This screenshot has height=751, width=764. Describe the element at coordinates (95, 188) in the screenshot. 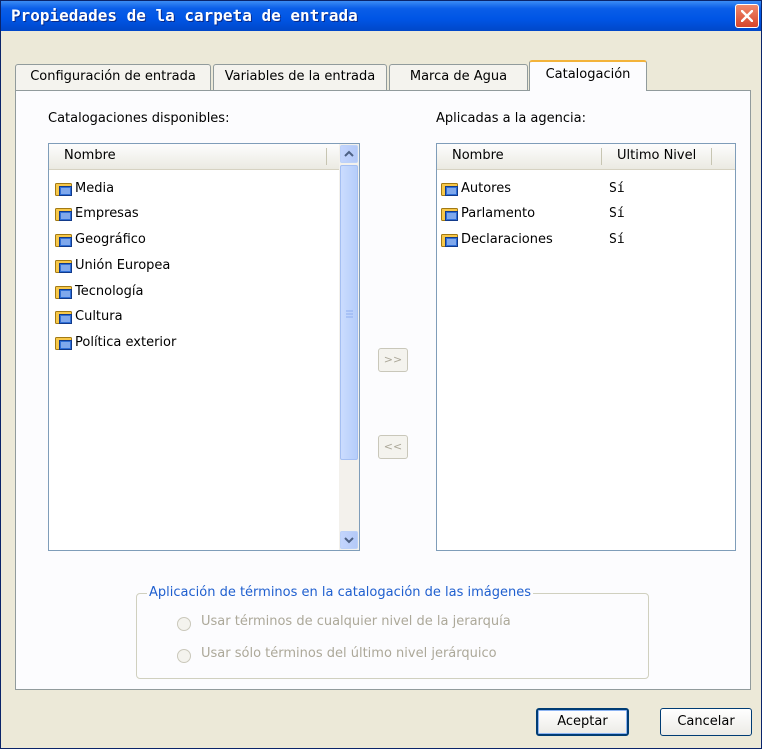

I see `list-item-label: Media` at that location.